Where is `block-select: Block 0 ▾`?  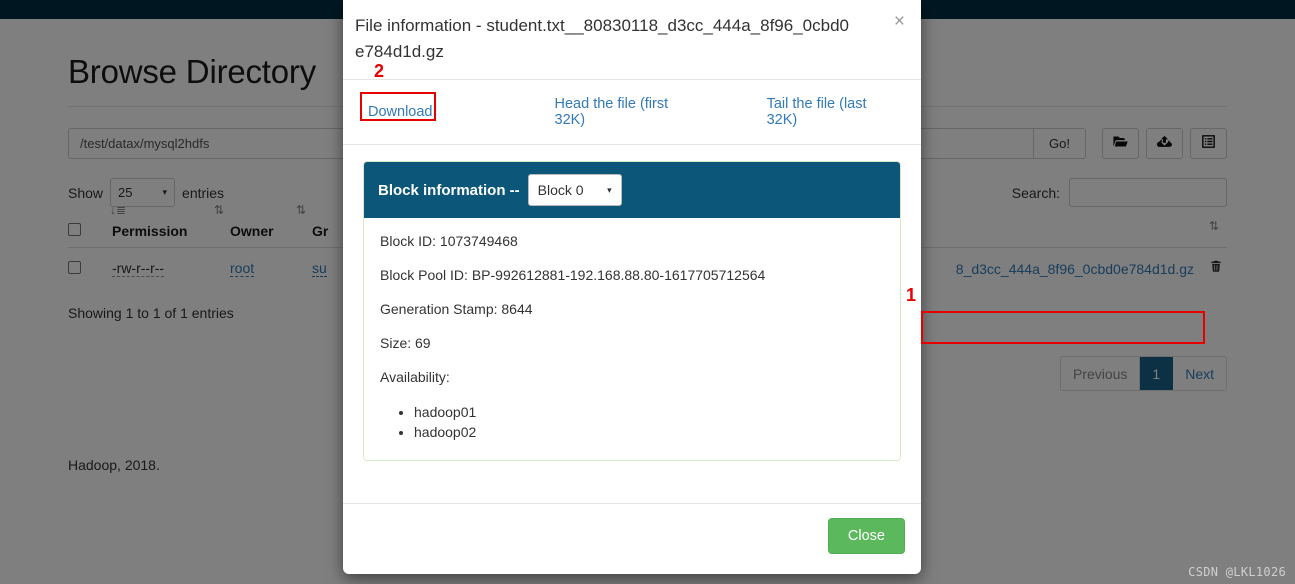 block-select: Block 0 ▾ is located at coordinates (574, 190).